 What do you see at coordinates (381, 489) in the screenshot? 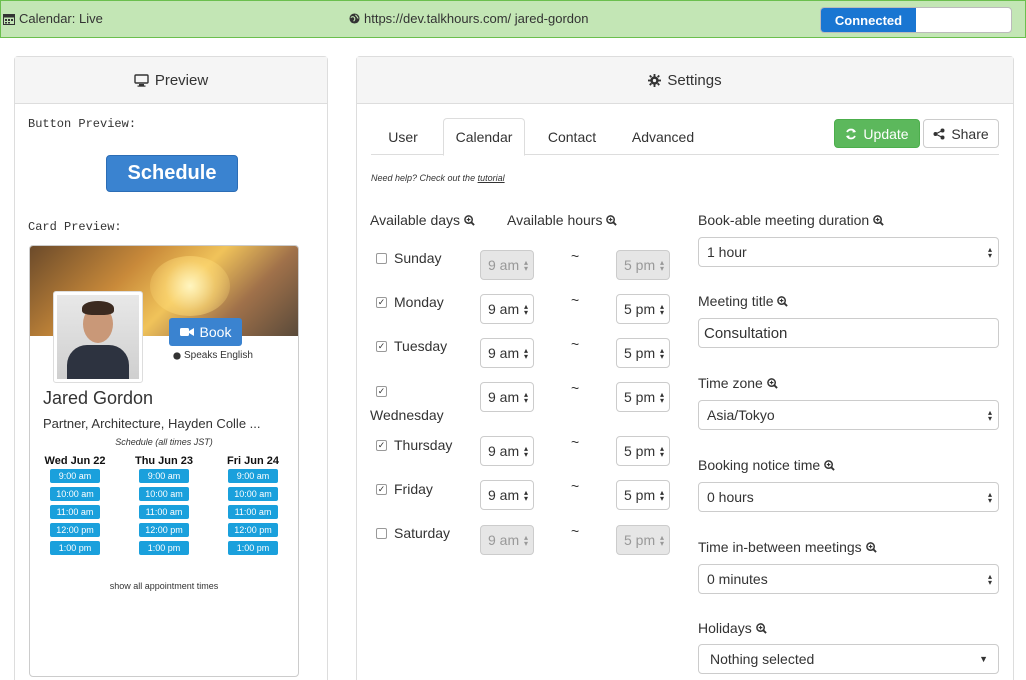
I see `day-checkbox-friday: ✓` at bounding box center [381, 489].